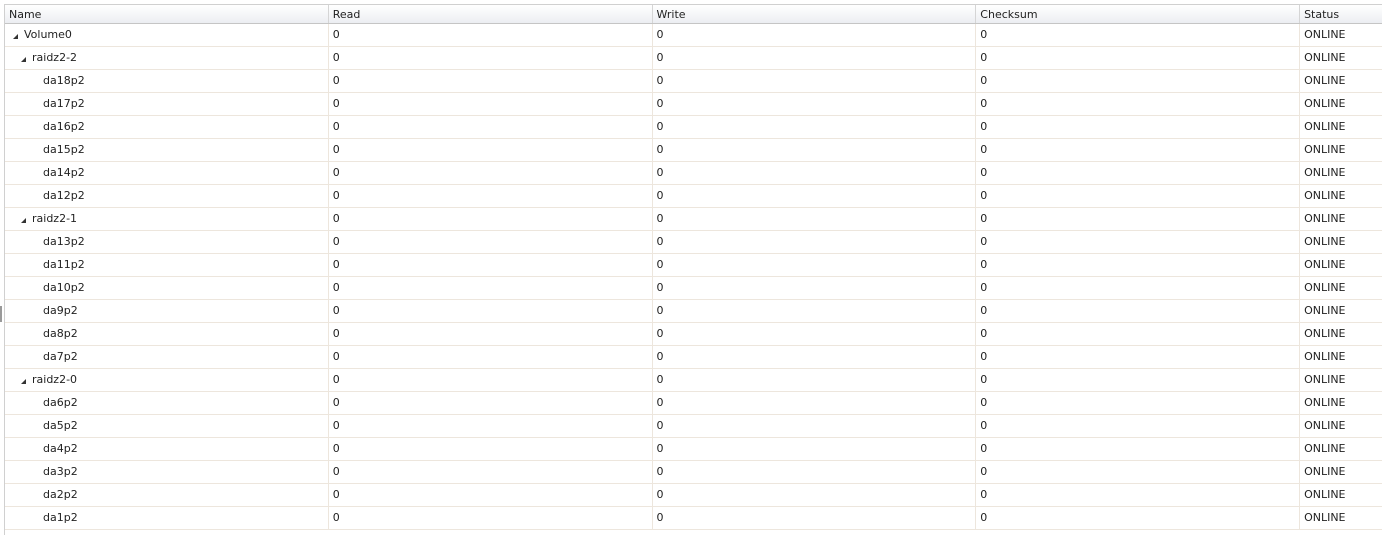 The width and height of the screenshot is (1382, 535). I want to click on name-wrap: da3p2, so click(43, 472).